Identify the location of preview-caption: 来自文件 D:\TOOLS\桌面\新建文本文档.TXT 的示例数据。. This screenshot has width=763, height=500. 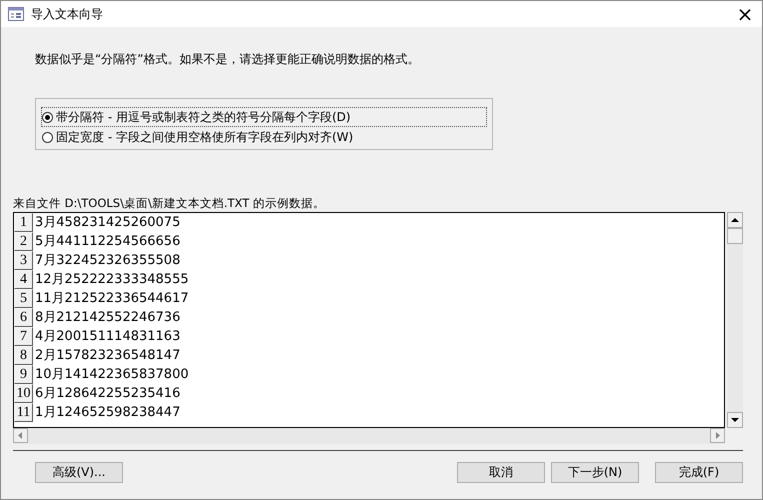
(169, 203).